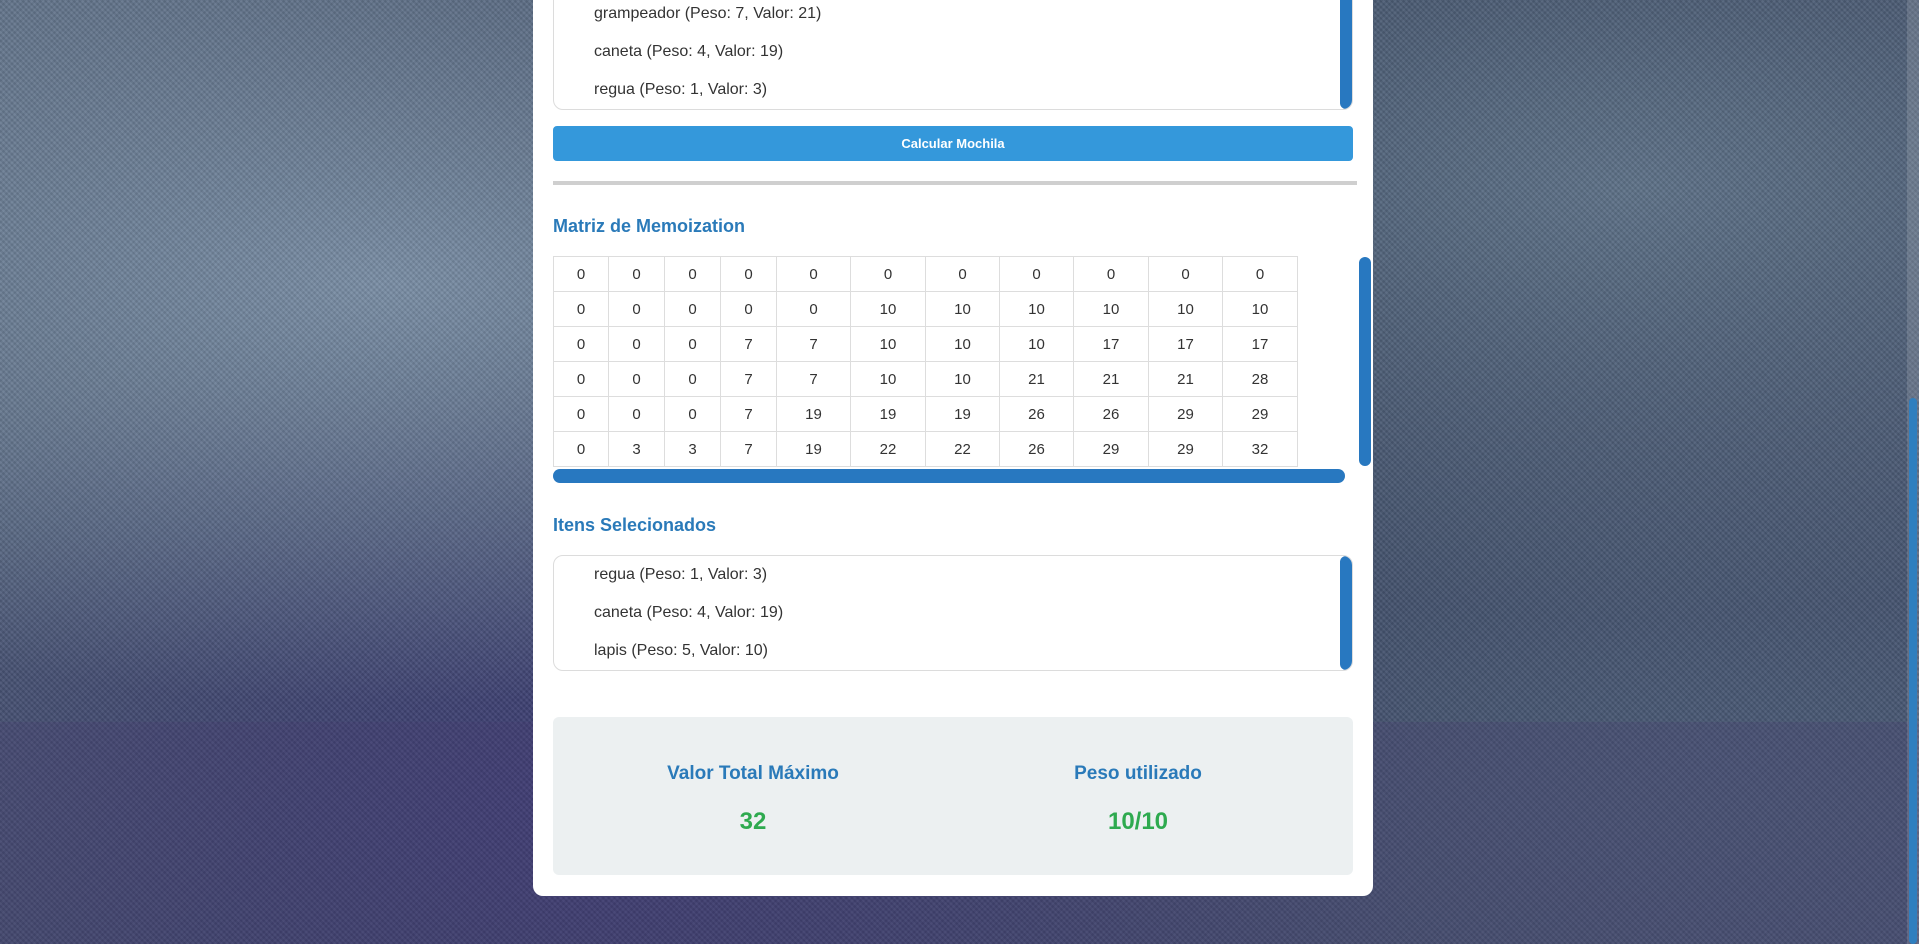  What do you see at coordinates (1913, 671) in the screenshot?
I see `page-scrollbar-thumb` at bounding box center [1913, 671].